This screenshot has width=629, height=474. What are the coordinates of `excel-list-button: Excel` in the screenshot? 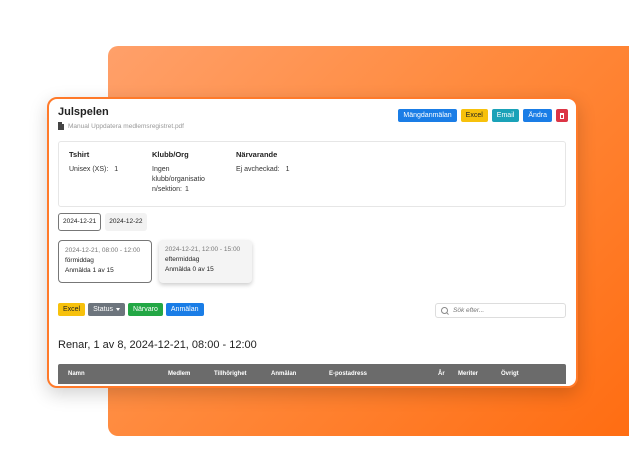 It's located at (72, 309).